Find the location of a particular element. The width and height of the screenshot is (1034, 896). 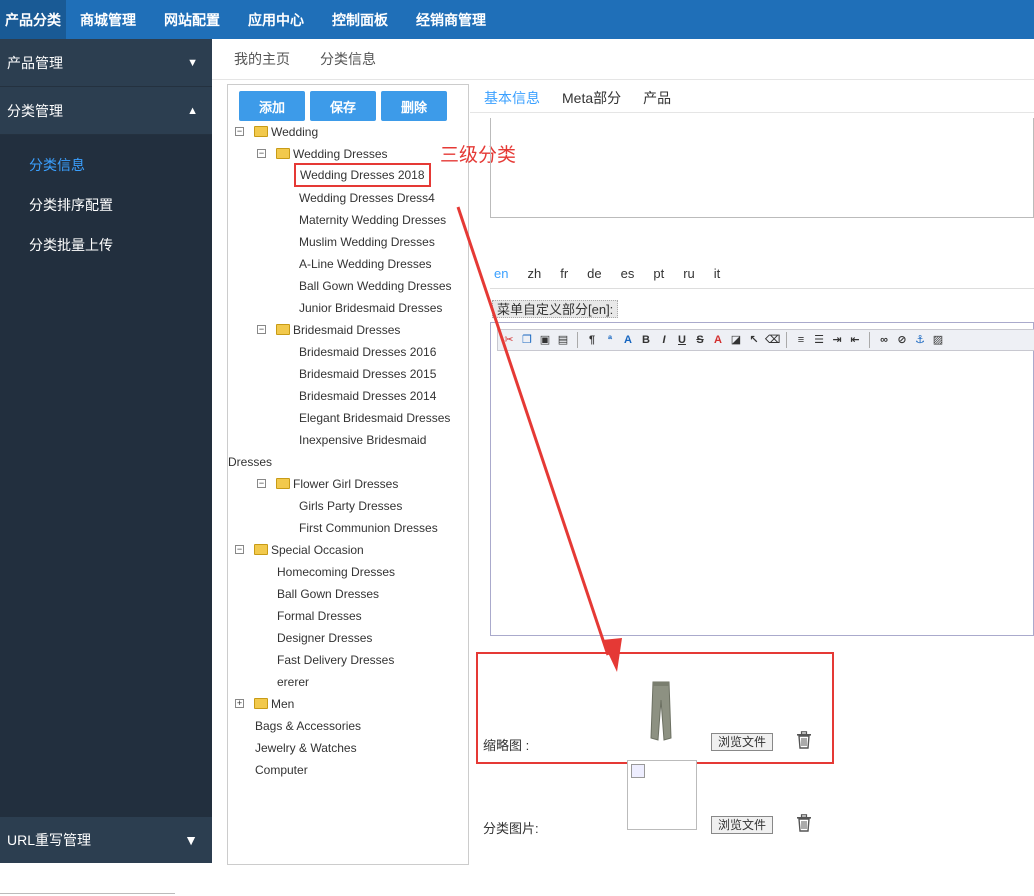

thumbnail-image is located at coordinates (661, 711).